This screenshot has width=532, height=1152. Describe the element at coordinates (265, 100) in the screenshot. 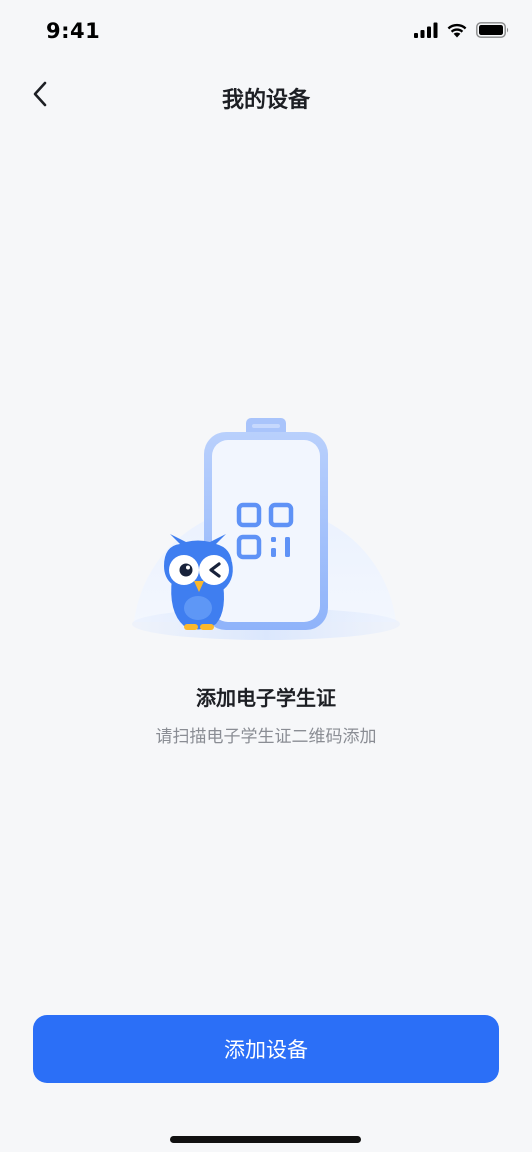

I see `page-title: 我的设备` at that location.